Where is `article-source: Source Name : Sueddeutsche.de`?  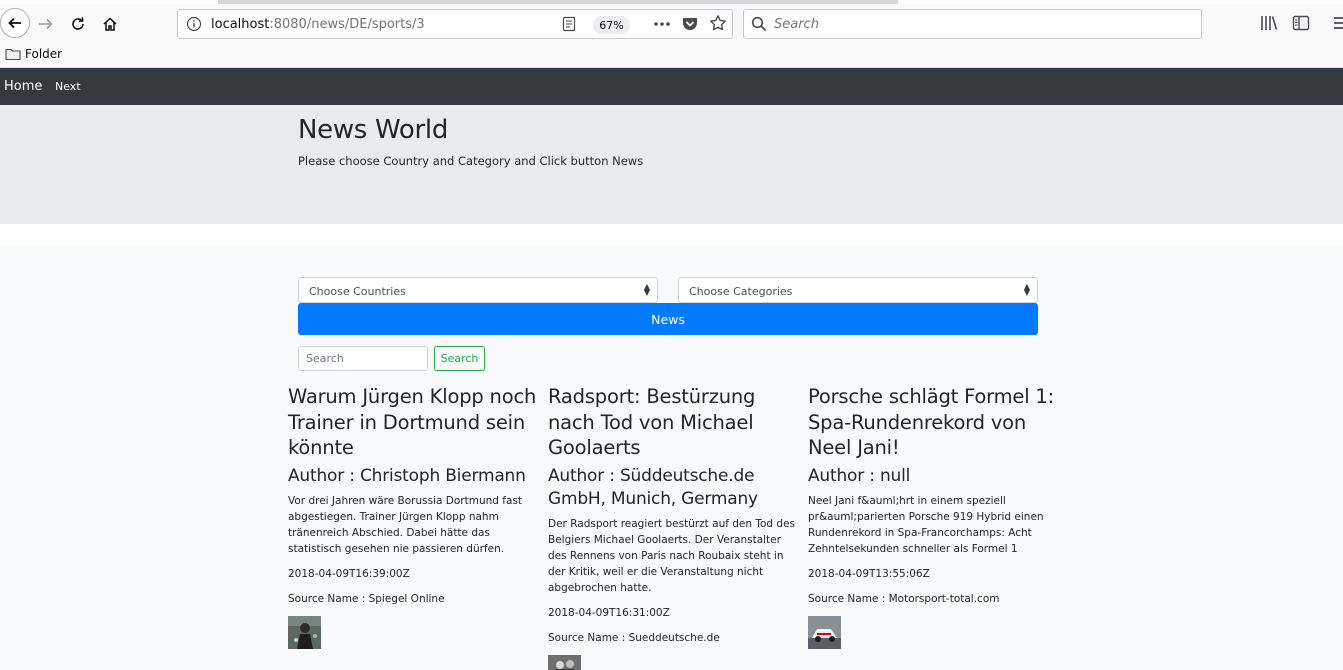
article-source: Source Name : Sueddeutsche.de is located at coordinates (634, 637).